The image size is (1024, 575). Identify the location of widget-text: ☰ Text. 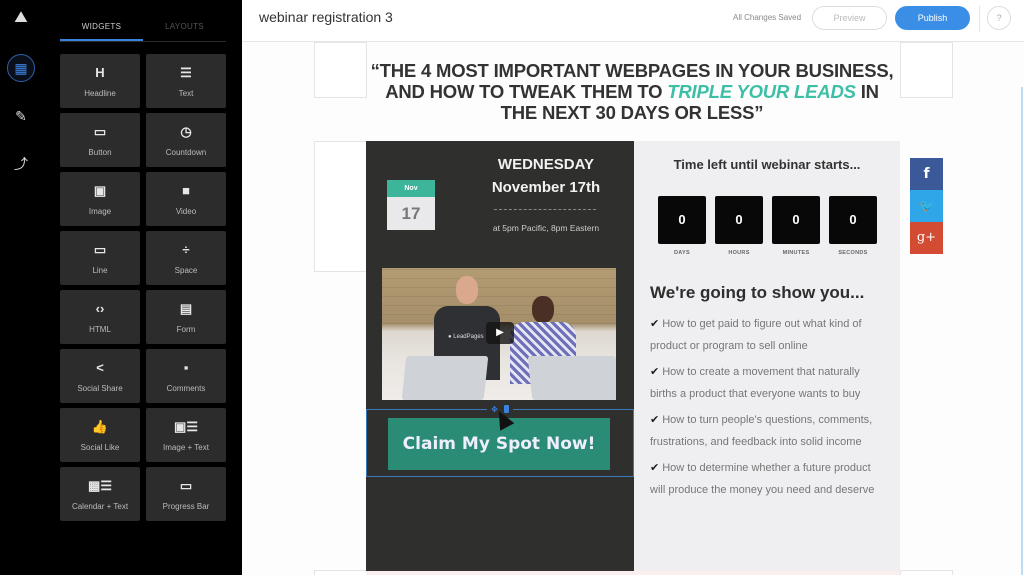
(186, 81).